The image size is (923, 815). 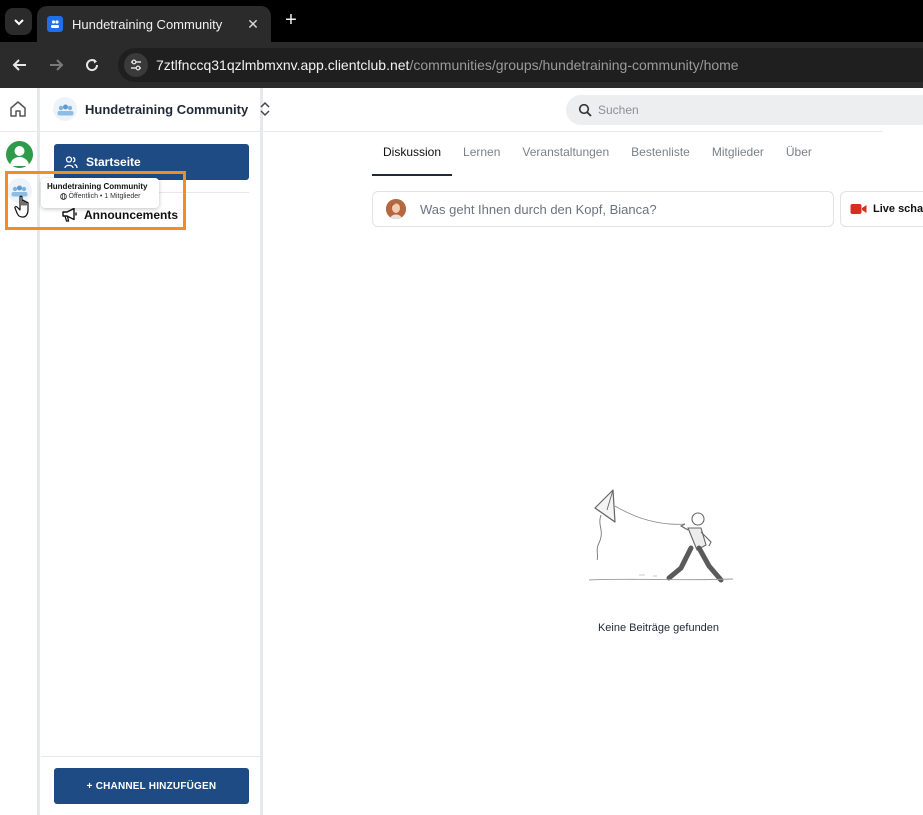 What do you see at coordinates (167, 109) in the screenshot?
I see `community-name: Hundetraining Community` at bounding box center [167, 109].